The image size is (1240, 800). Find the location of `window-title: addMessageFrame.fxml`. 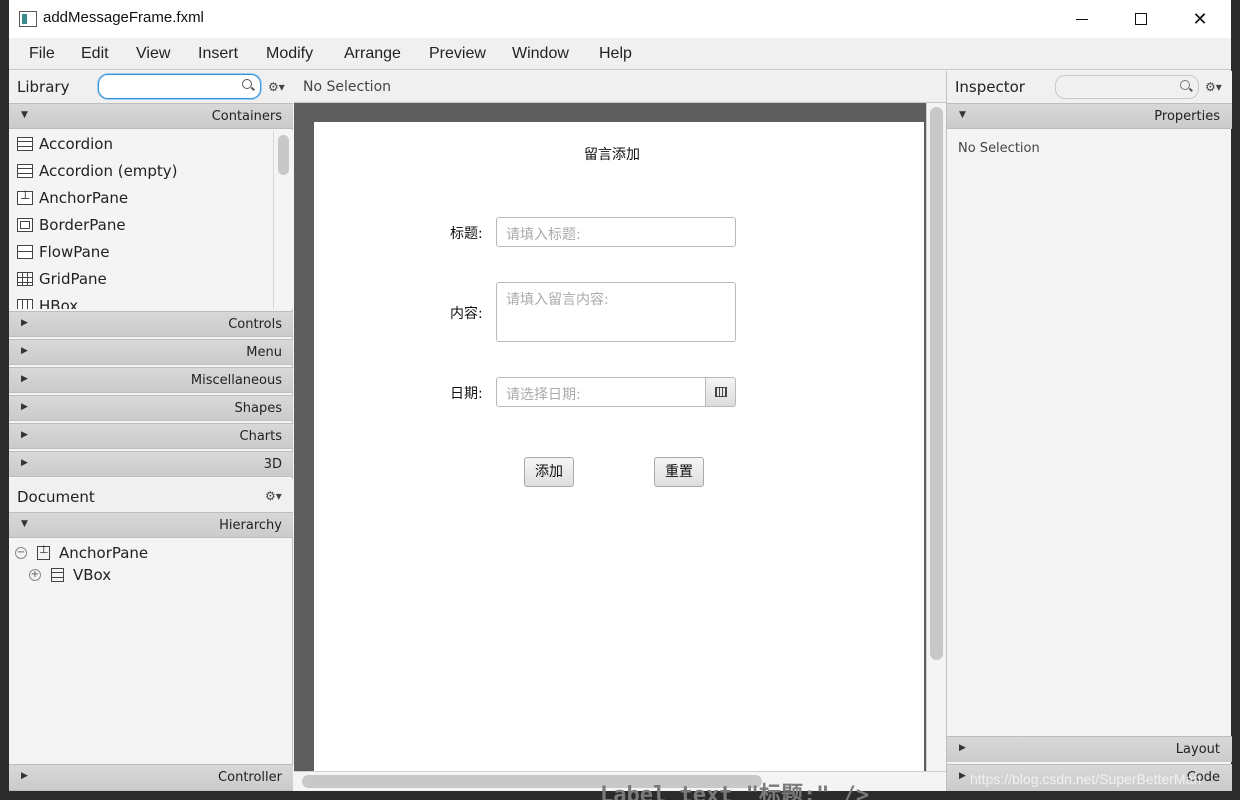

window-title: addMessageFrame.fxml is located at coordinates (123, 17).